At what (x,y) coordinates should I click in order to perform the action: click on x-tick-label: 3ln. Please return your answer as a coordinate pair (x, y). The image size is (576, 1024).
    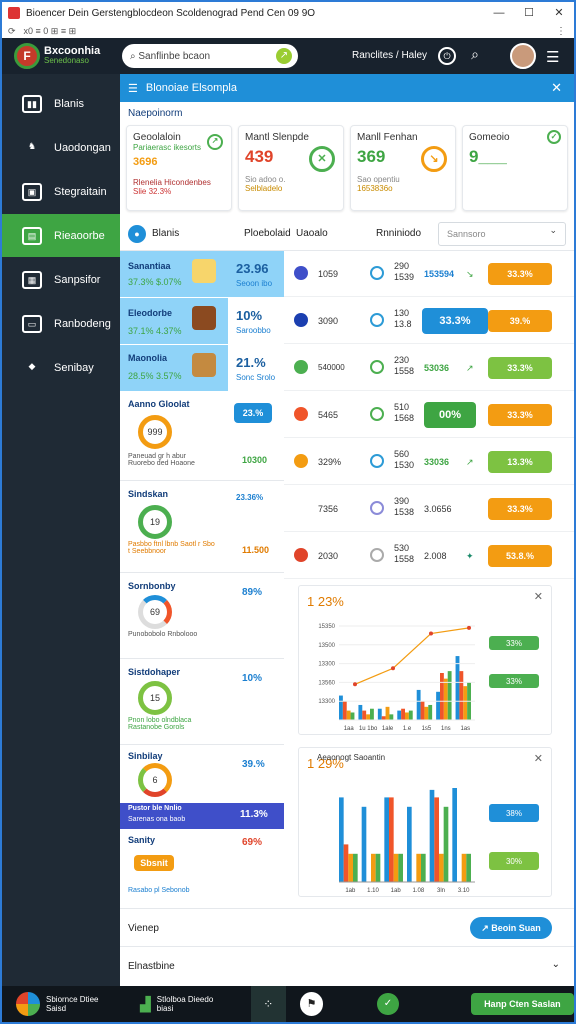
    Looking at the image, I should click on (441, 891).